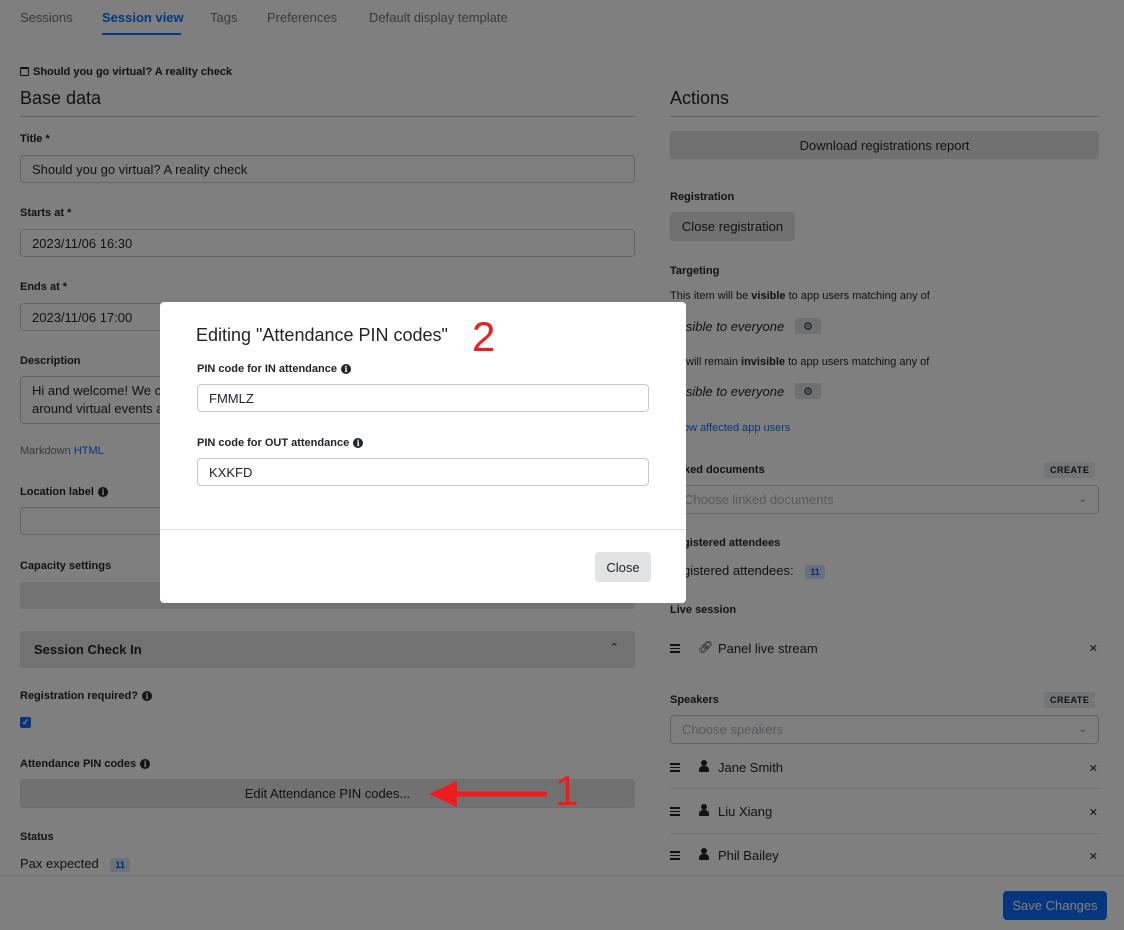 The height and width of the screenshot is (930, 1124). Describe the element at coordinates (423, 529) in the screenshot. I see `modal-divider` at that location.